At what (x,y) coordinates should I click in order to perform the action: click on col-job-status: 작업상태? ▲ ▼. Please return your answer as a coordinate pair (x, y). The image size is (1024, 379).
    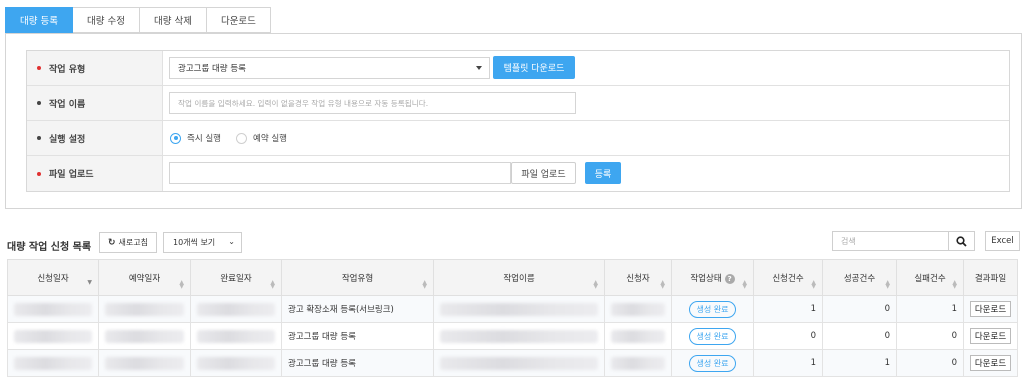
    Looking at the image, I should click on (712, 277).